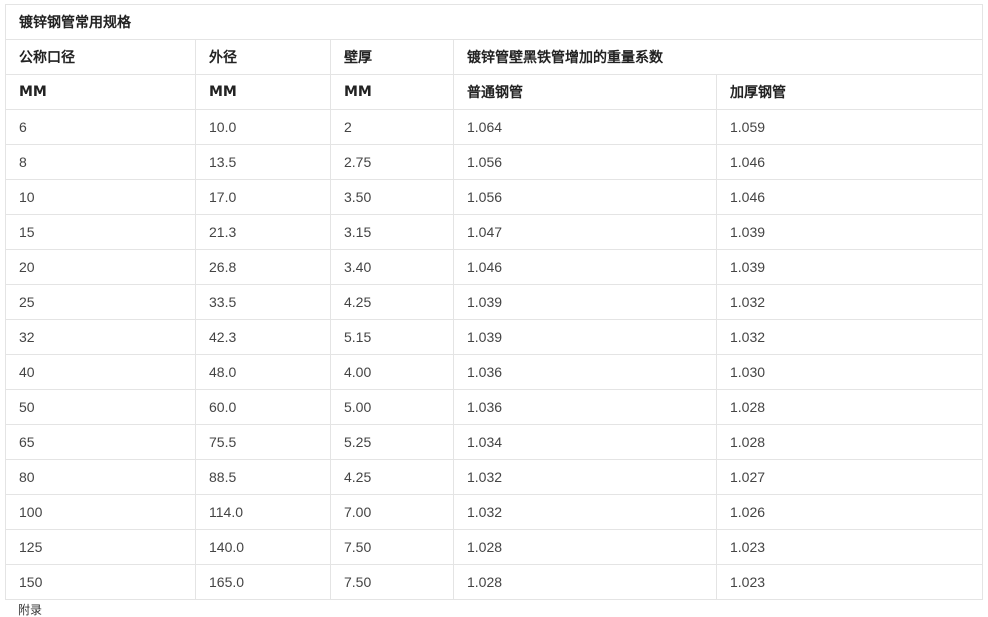 This screenshot has height=617, width=988. I want to click on cell-regular-coefficient: 1.034, so click(585, 442).